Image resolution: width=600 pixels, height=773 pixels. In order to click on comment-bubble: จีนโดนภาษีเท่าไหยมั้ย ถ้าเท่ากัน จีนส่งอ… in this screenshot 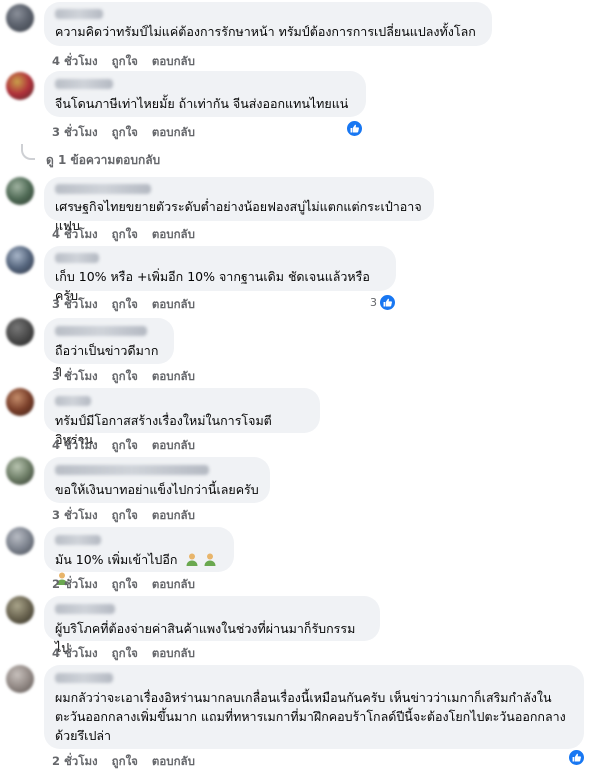, I will do `click(205, 94)`.